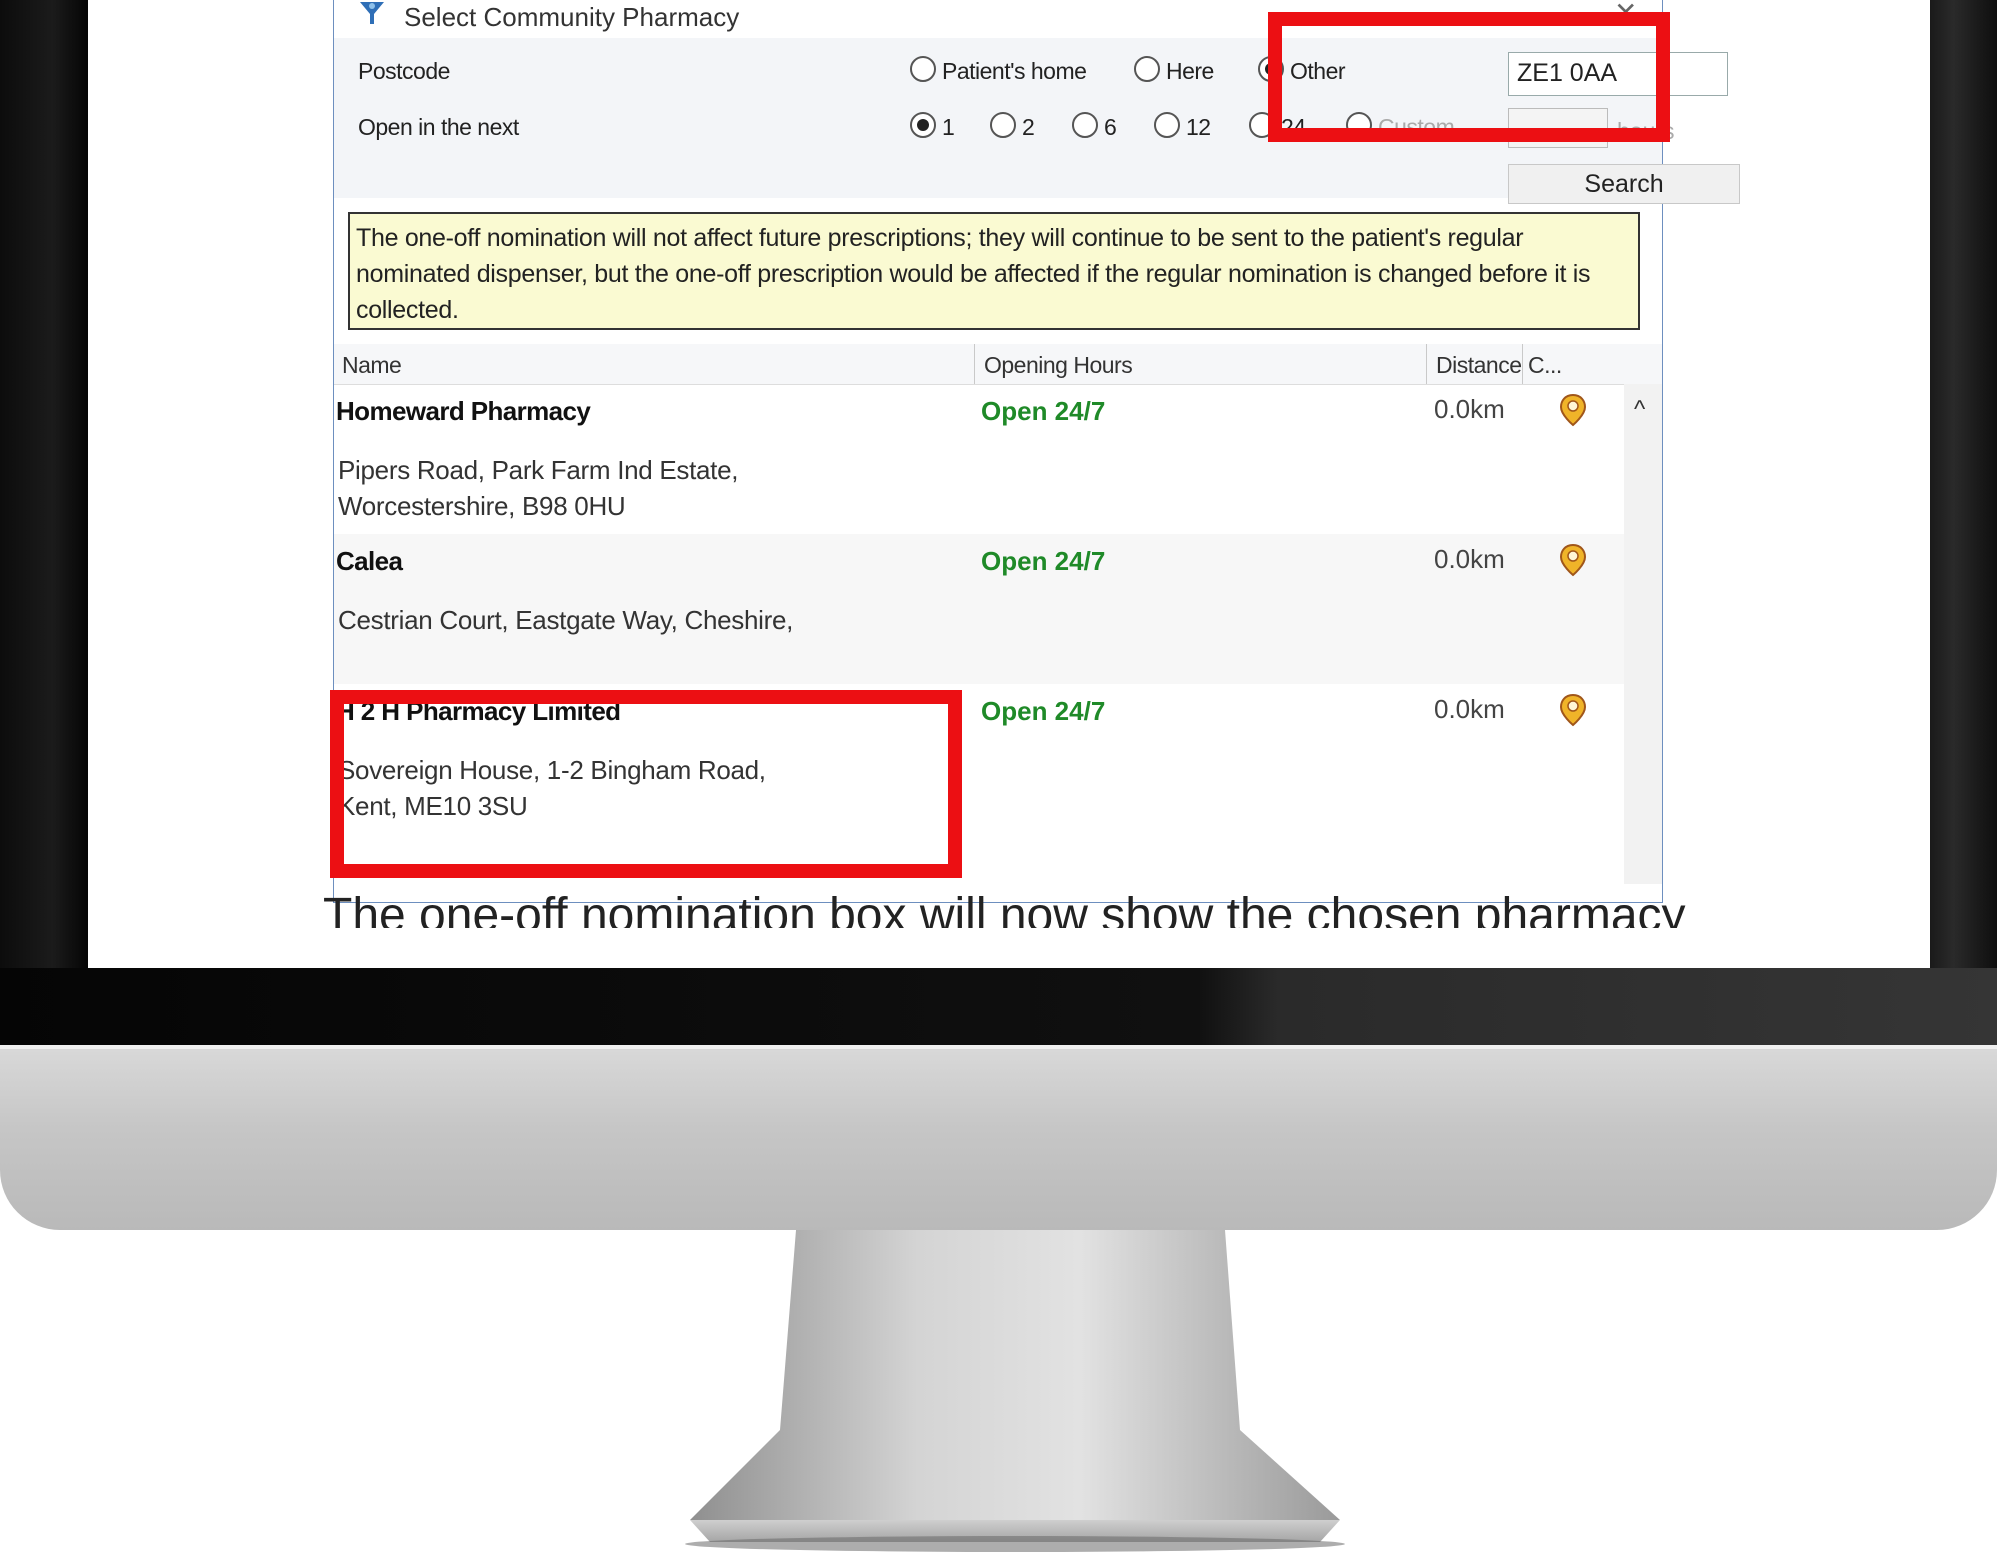 The height and width of the screenshot is (1559, 1997). I want to click on radio-patients-home-label: Patient's home, so click(1014, 71).